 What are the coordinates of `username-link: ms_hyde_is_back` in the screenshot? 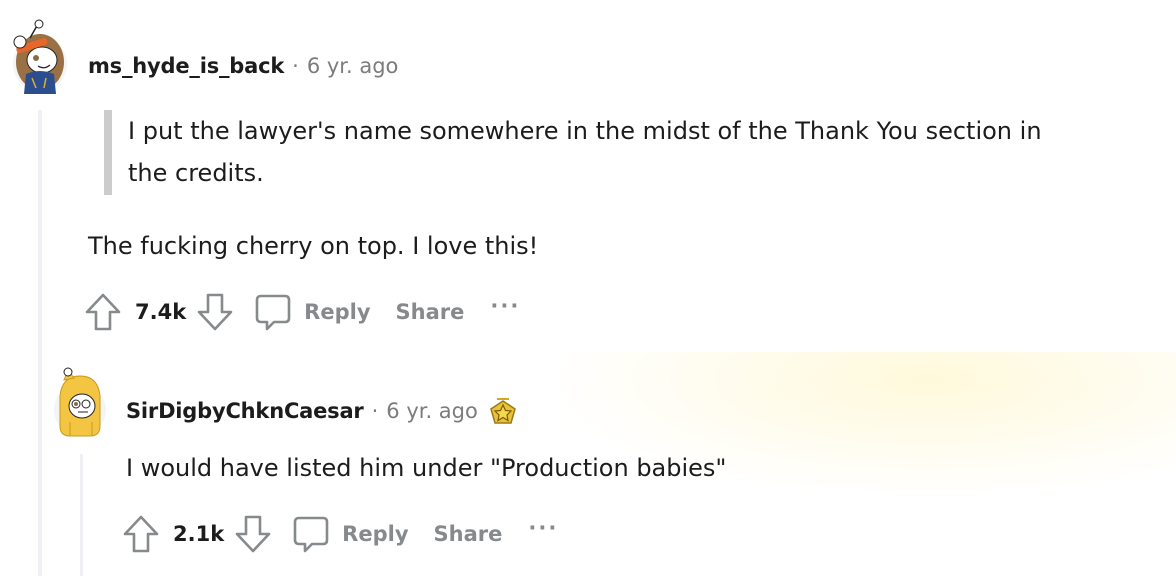 It's located at (186, 66).